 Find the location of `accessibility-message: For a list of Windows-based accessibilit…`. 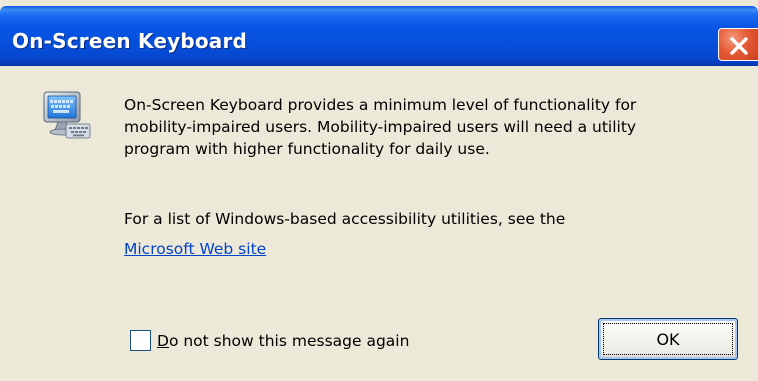

accessibility-message: For a list of Windows-based accessibilit… is located at coordinates (345, 219).